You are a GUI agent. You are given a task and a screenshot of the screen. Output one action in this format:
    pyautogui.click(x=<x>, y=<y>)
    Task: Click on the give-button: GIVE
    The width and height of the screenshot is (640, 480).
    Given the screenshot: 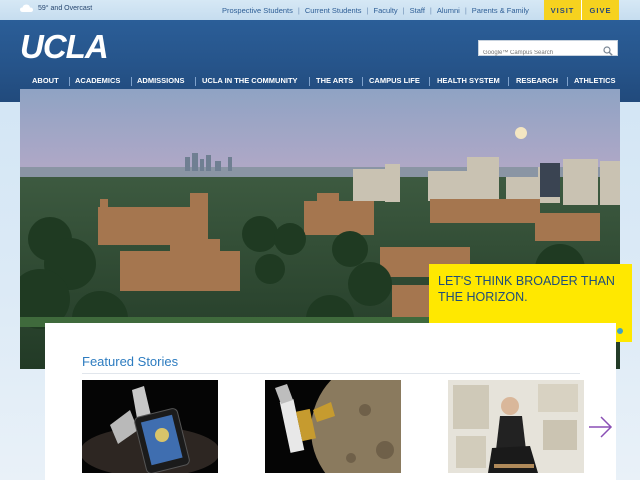 What is the action you would take?
    pyautogui.click(x=600, y=10)
    